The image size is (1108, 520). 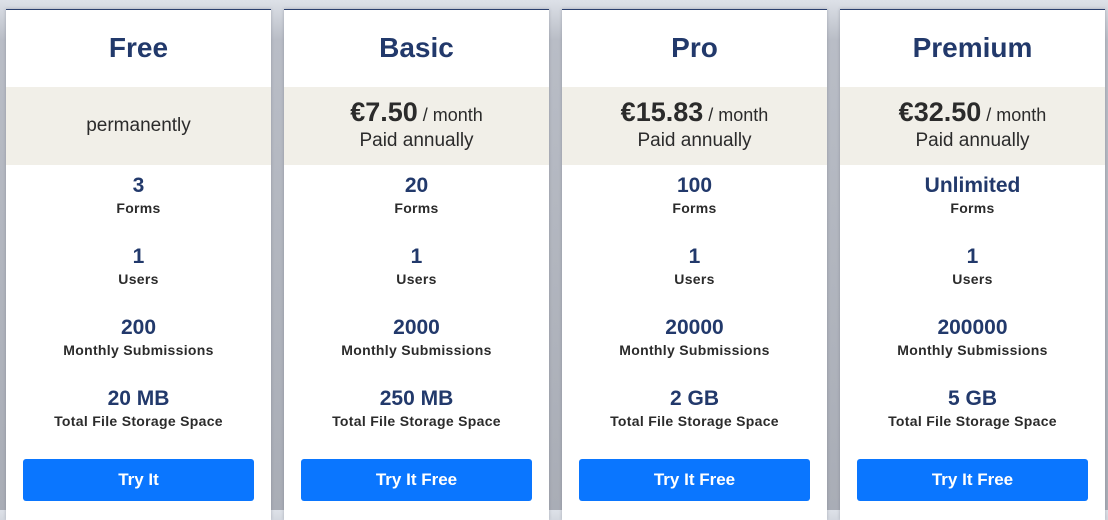 I want to click on feature-storage: 2 GB Total File Storage Space, so click(x=694, y=421).